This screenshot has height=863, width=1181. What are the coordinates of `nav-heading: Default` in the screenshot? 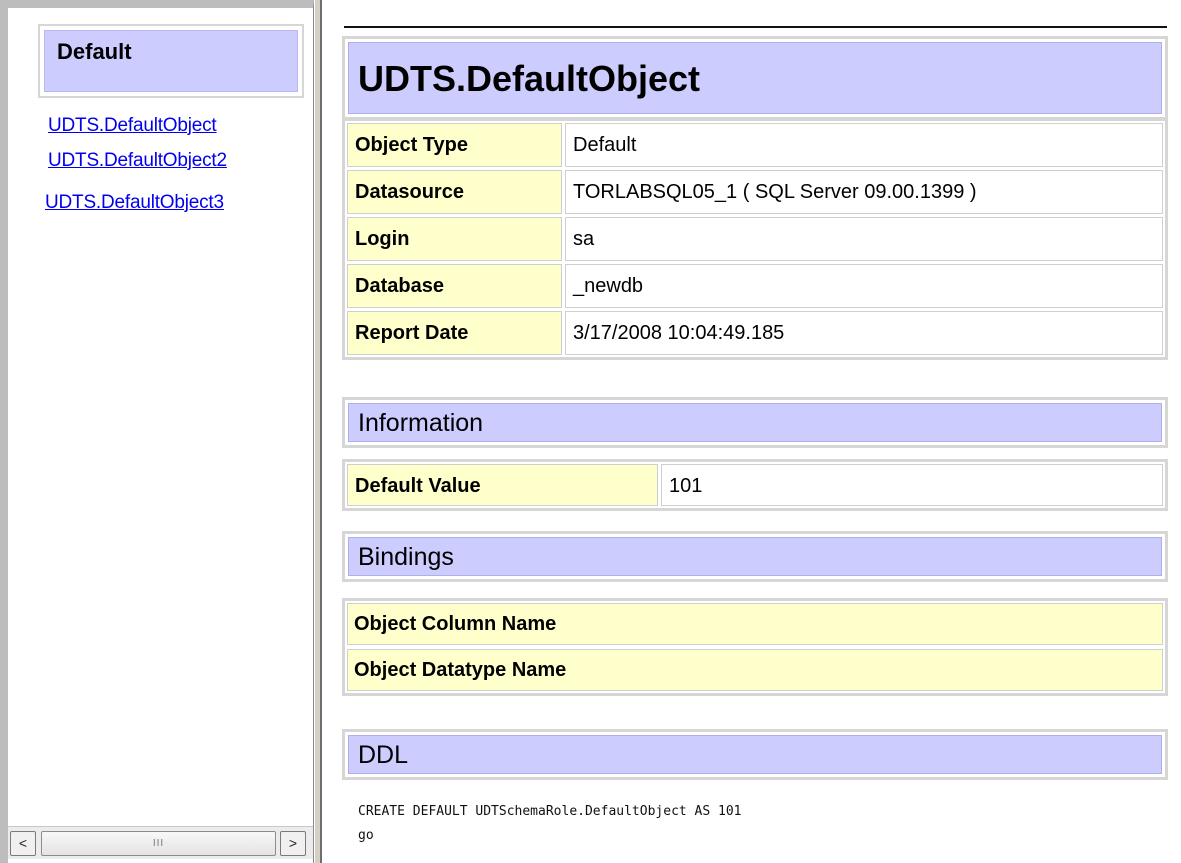 It's located at (171, 61).